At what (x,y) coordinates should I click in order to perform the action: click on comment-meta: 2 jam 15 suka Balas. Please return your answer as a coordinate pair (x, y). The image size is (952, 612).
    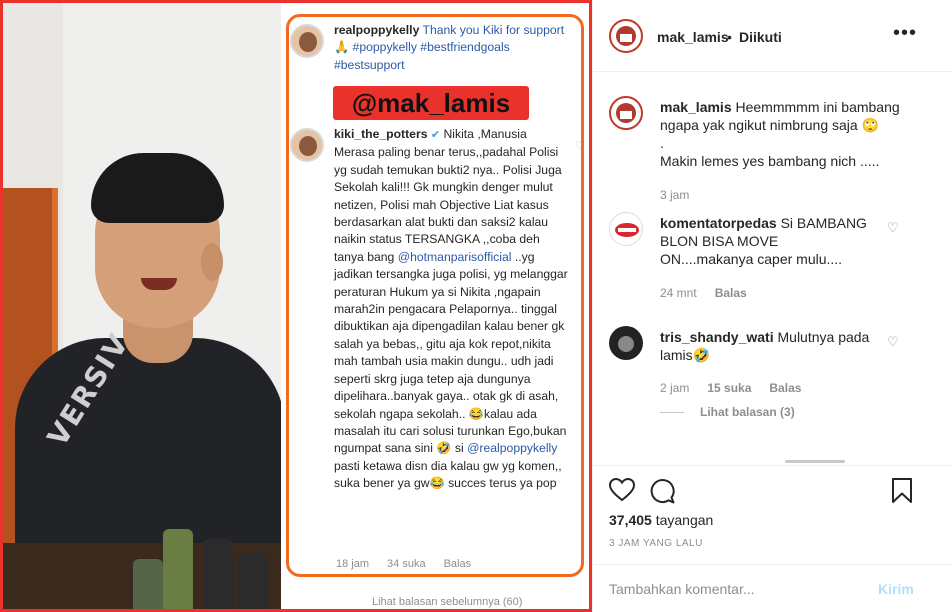
    Looking at the image, I should click on (739, 388).